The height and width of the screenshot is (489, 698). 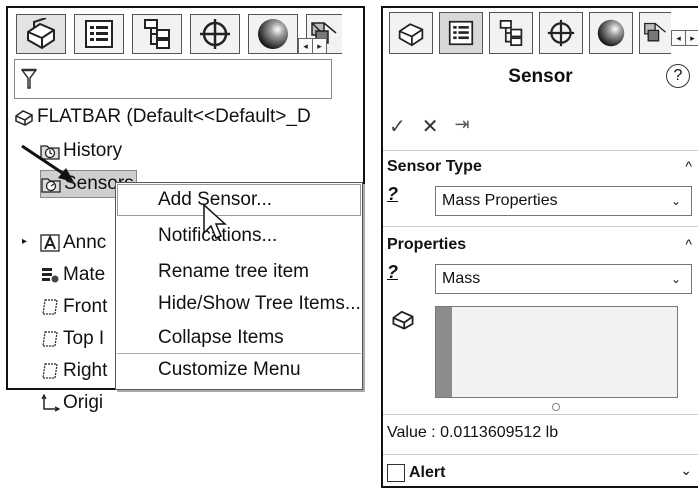 I want to click on menu-item-collapse: Collapse Items, so click(x=221, y=338).